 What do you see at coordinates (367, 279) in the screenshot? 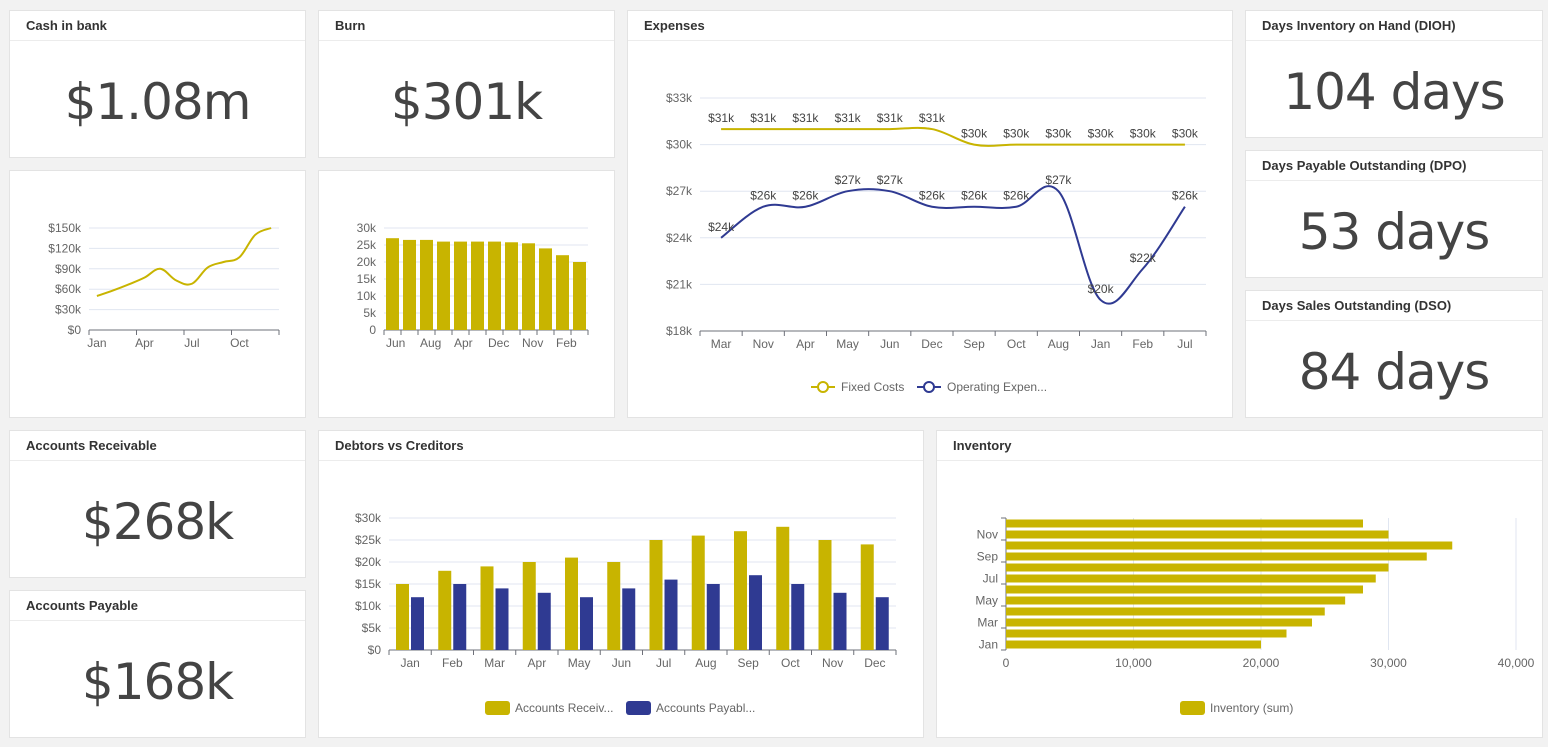
I see `y-tick-label: 15k` at bounding box center [367, 279].